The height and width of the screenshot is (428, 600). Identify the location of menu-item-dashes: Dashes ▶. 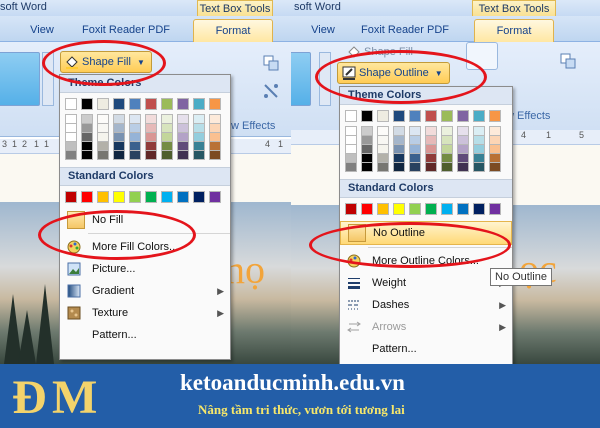
(426, 305).